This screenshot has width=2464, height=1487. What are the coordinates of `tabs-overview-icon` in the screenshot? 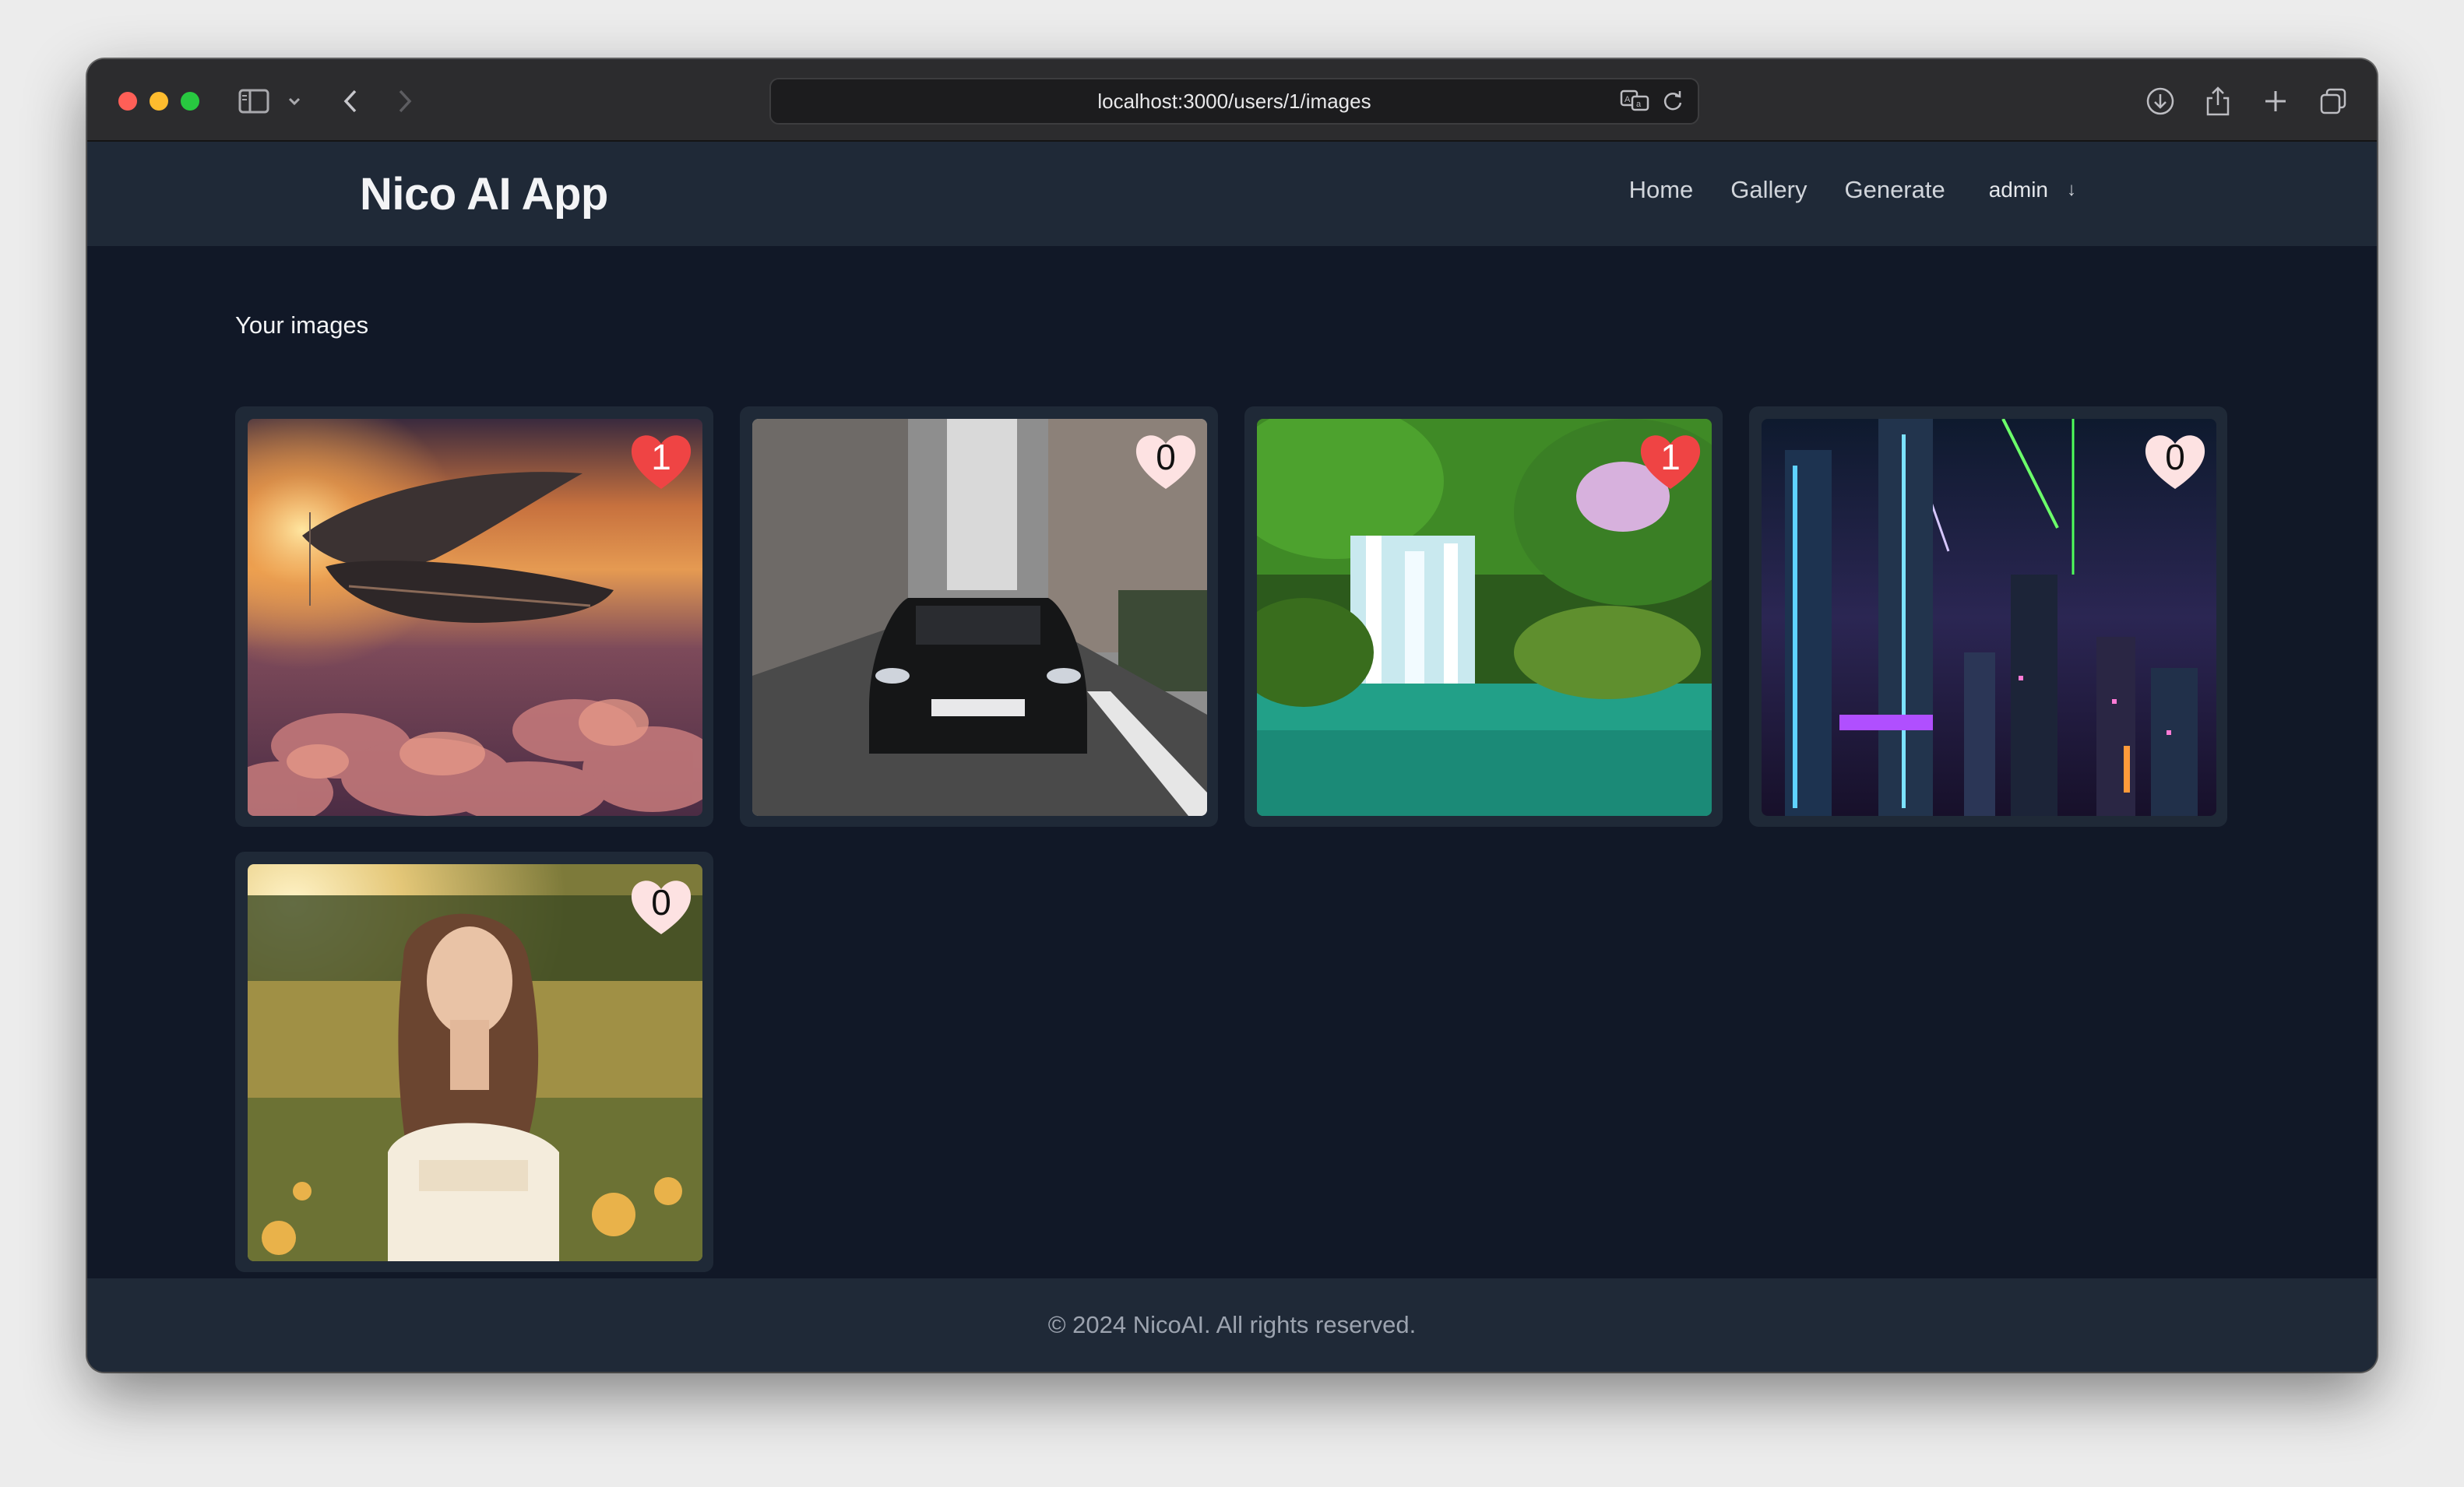 It's located at (2333, 101).